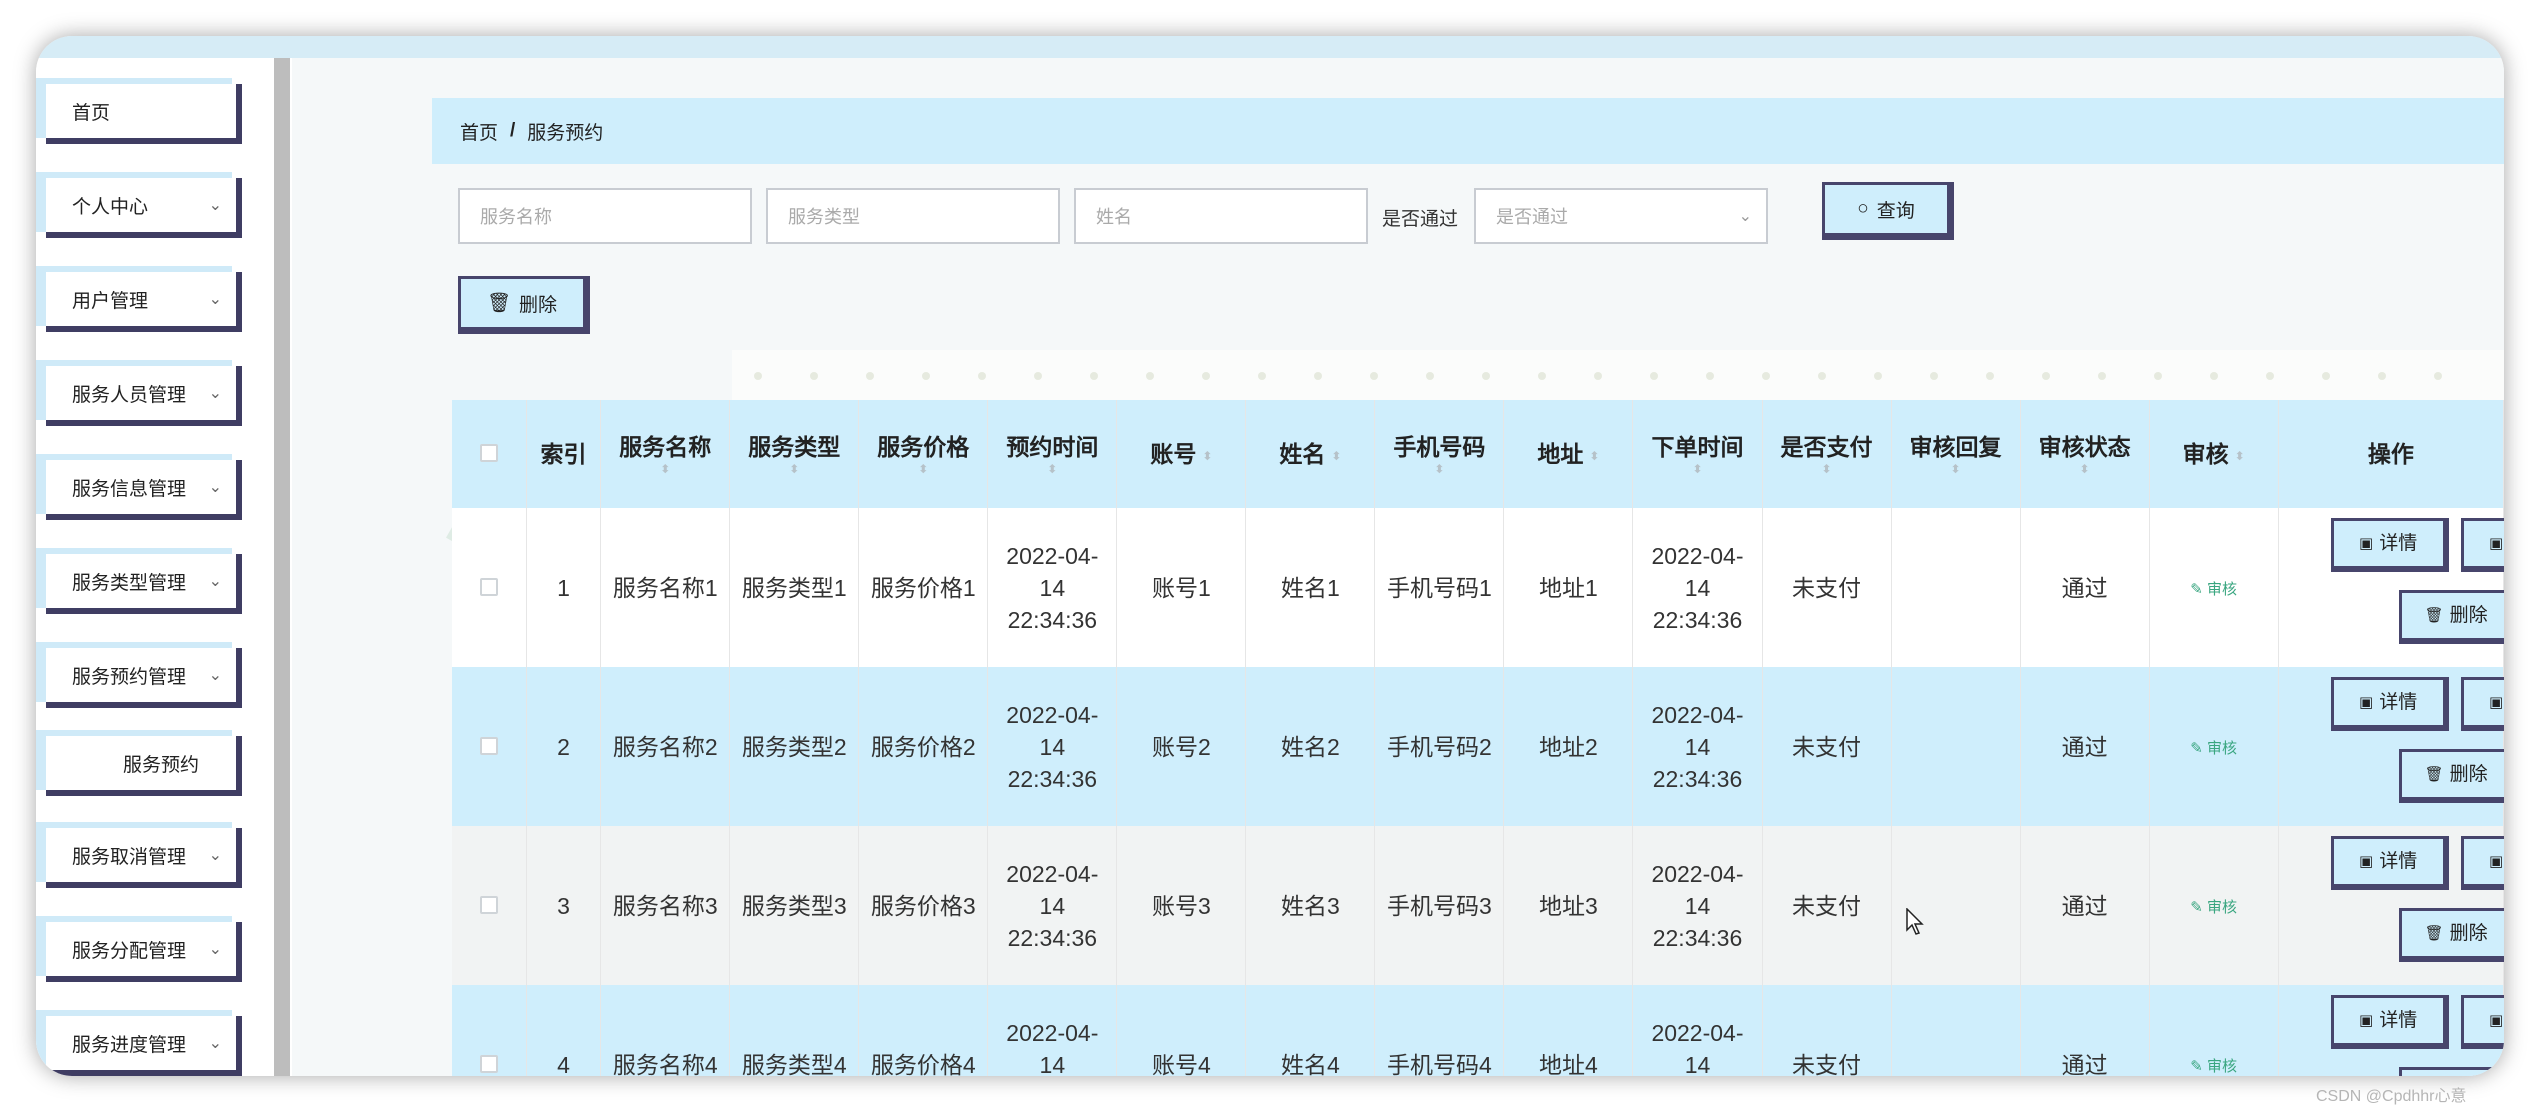 The image size is (2540, 1114). I want to click on sidebar-item-booking-management: 服务预约管理 ⌄, so click(144, 678).